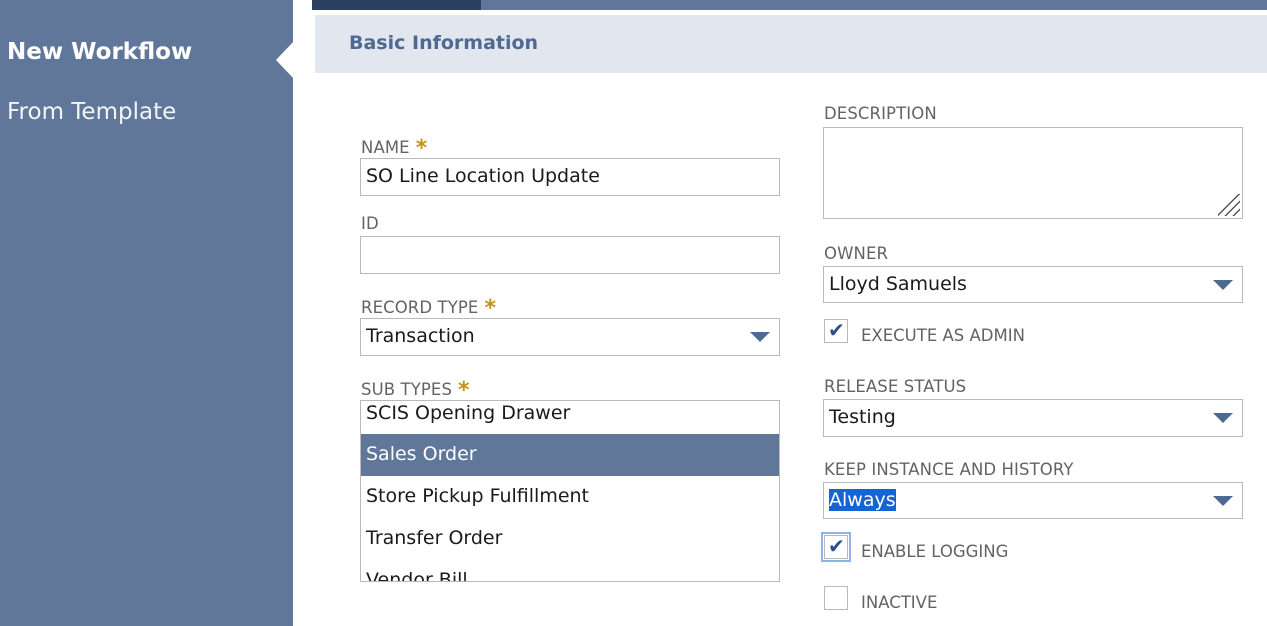 The image size is (1267, 626). What do you see at coordinates (898, 284) in the screenshot?
I see `owner-value: Lloyd Samuels` at bounding box center [898, 284].